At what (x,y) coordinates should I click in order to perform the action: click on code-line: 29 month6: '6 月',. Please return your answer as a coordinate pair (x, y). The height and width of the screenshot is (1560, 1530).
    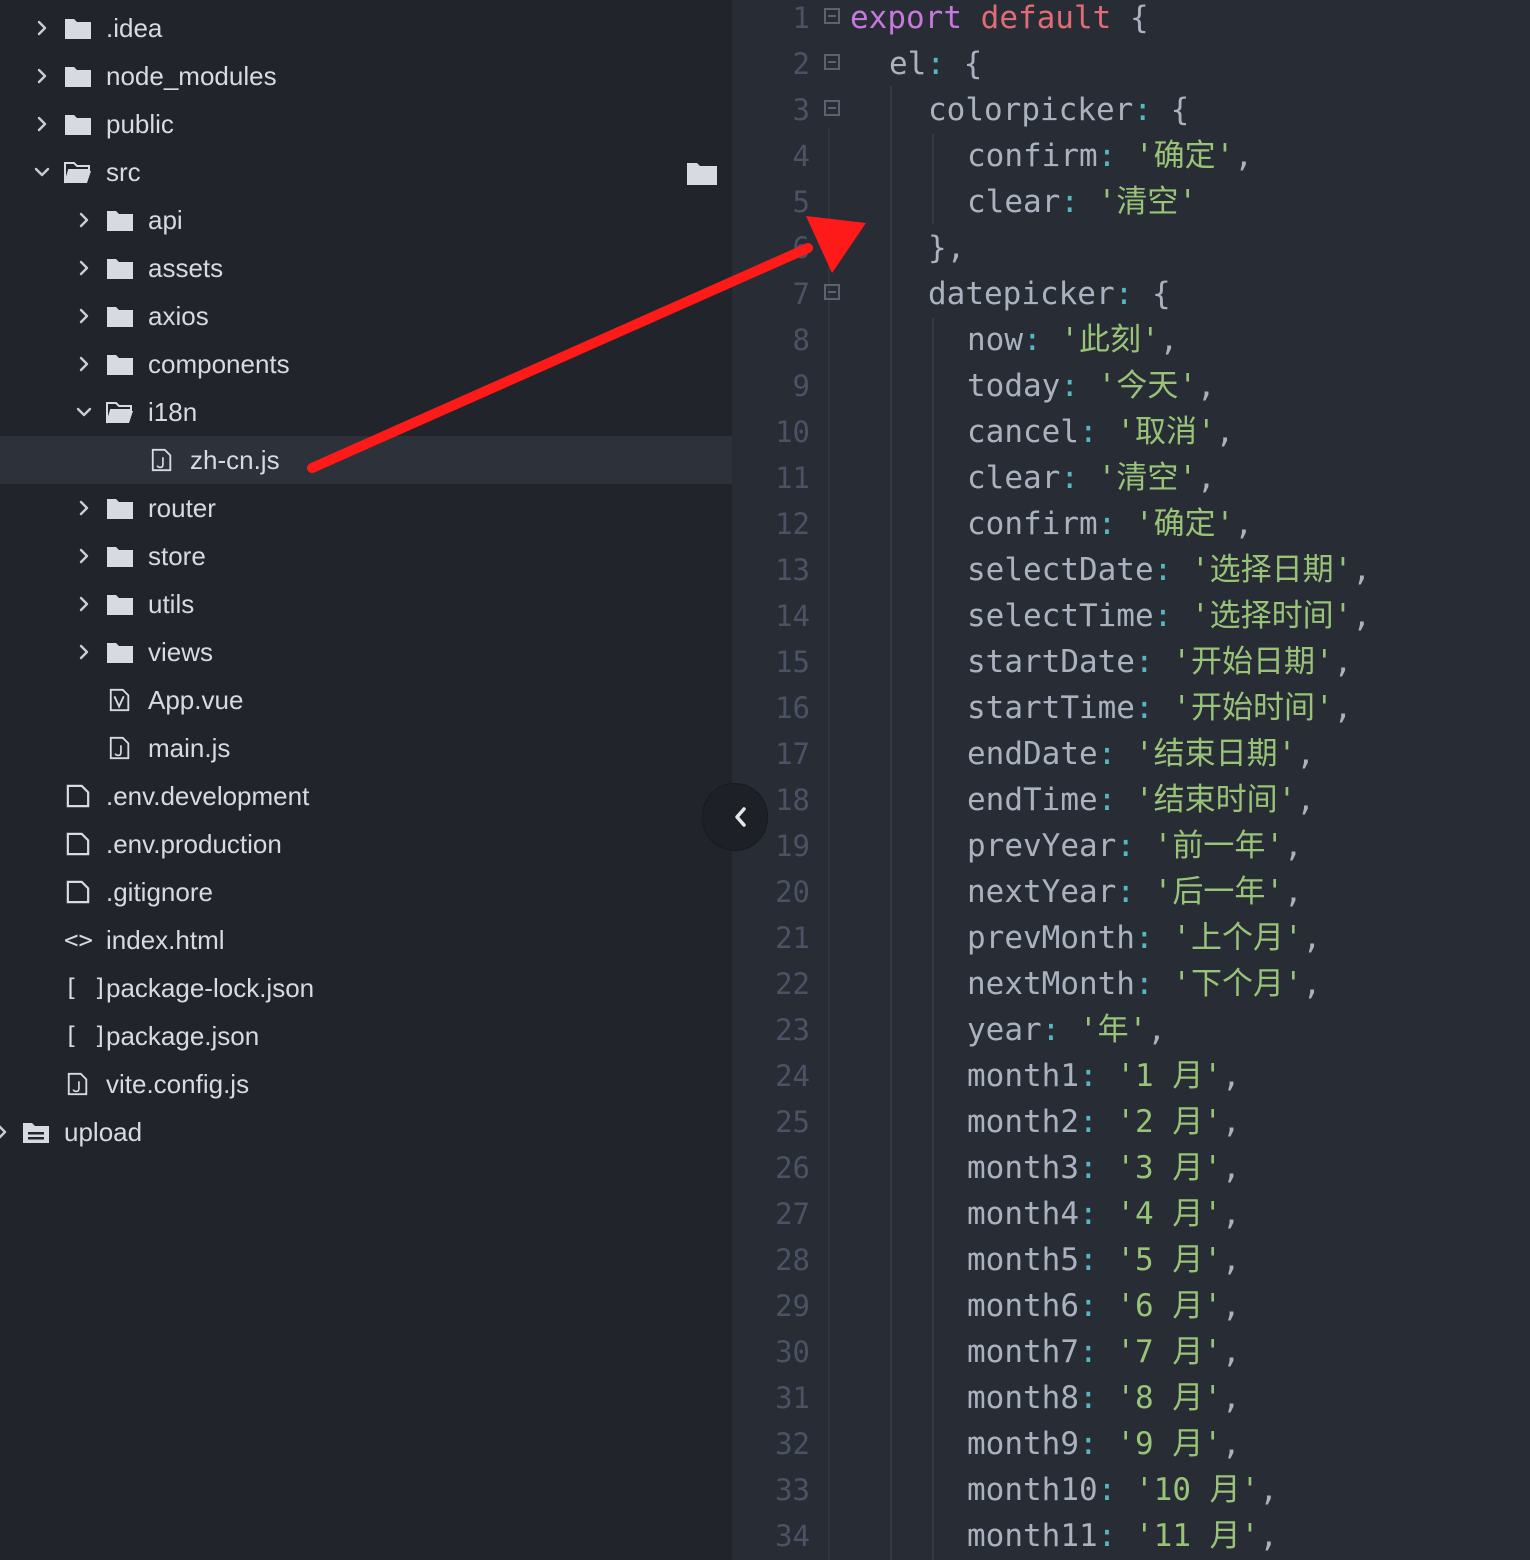
    Looking at the image, I should click on (1131, 1311).